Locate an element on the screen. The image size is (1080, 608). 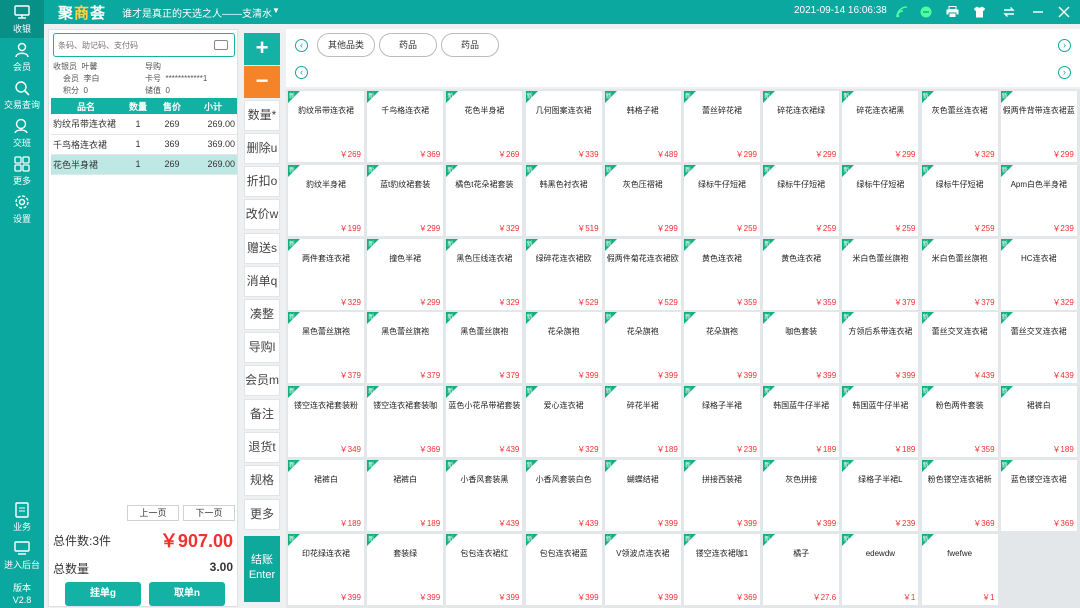
more-button: 更多 is located at coordinates (262, 514).